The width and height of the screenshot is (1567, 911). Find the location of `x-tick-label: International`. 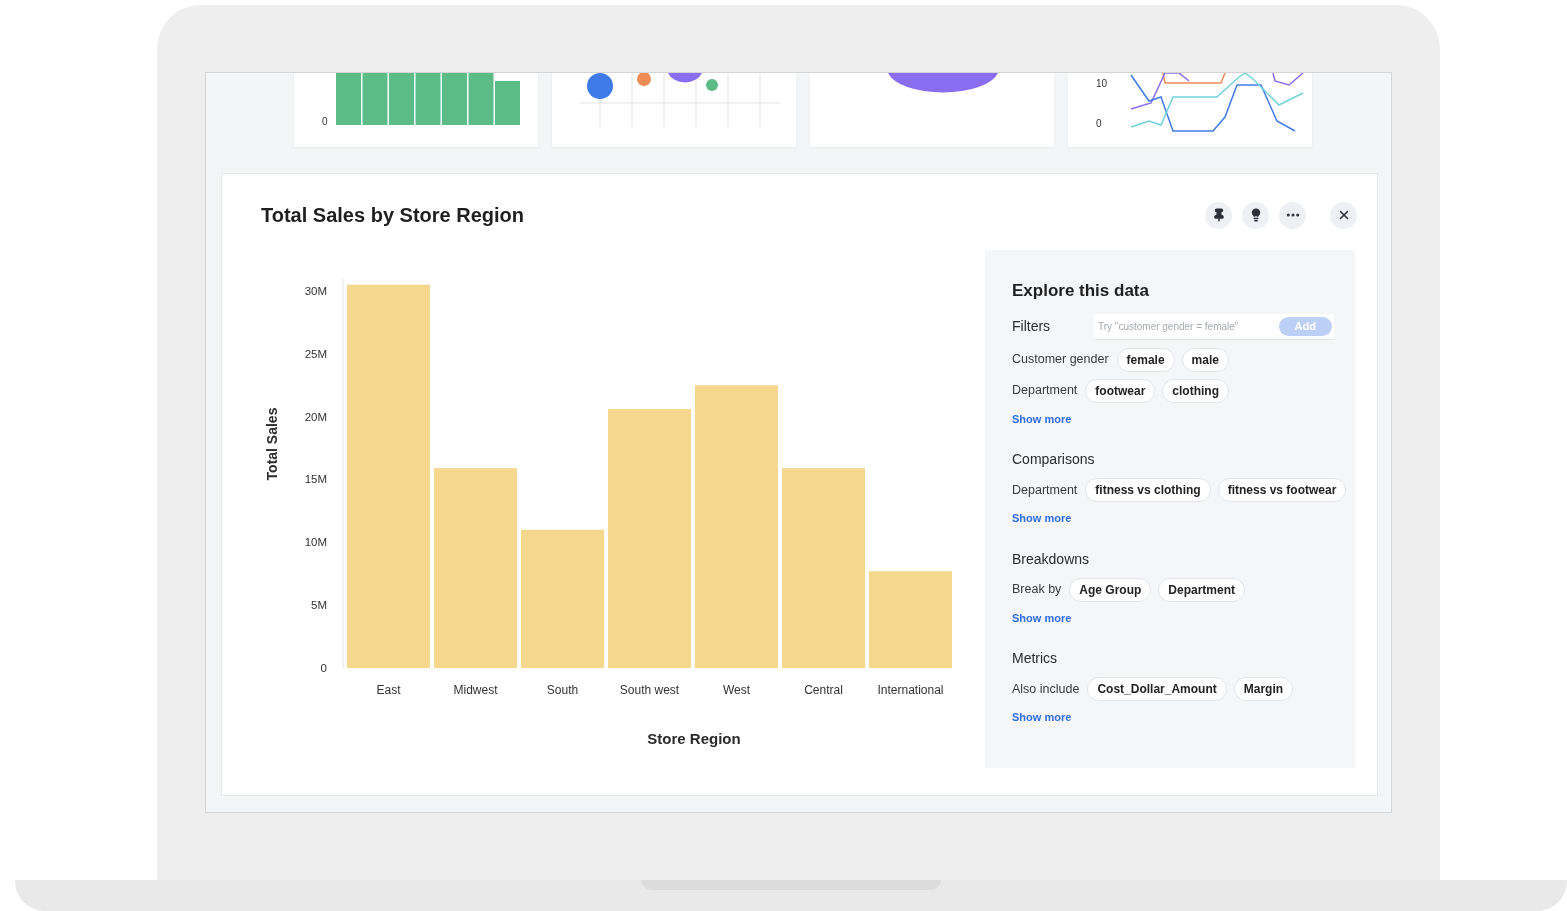

x-tick-label: International is located at coordinates (910, 690).